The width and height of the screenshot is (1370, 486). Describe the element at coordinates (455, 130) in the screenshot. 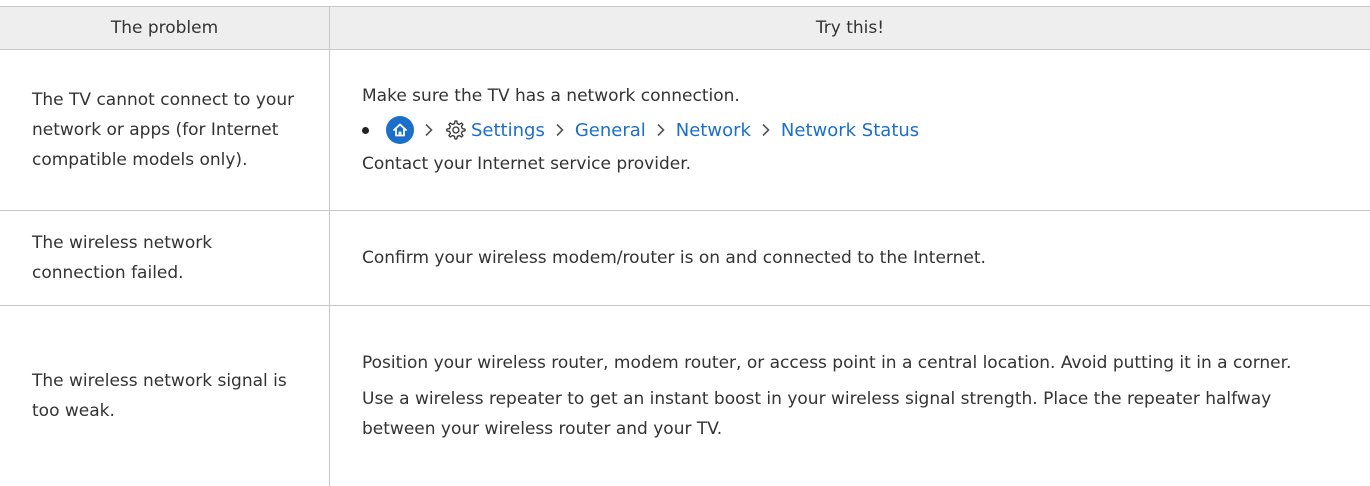

I see `gear-icon` at that location.